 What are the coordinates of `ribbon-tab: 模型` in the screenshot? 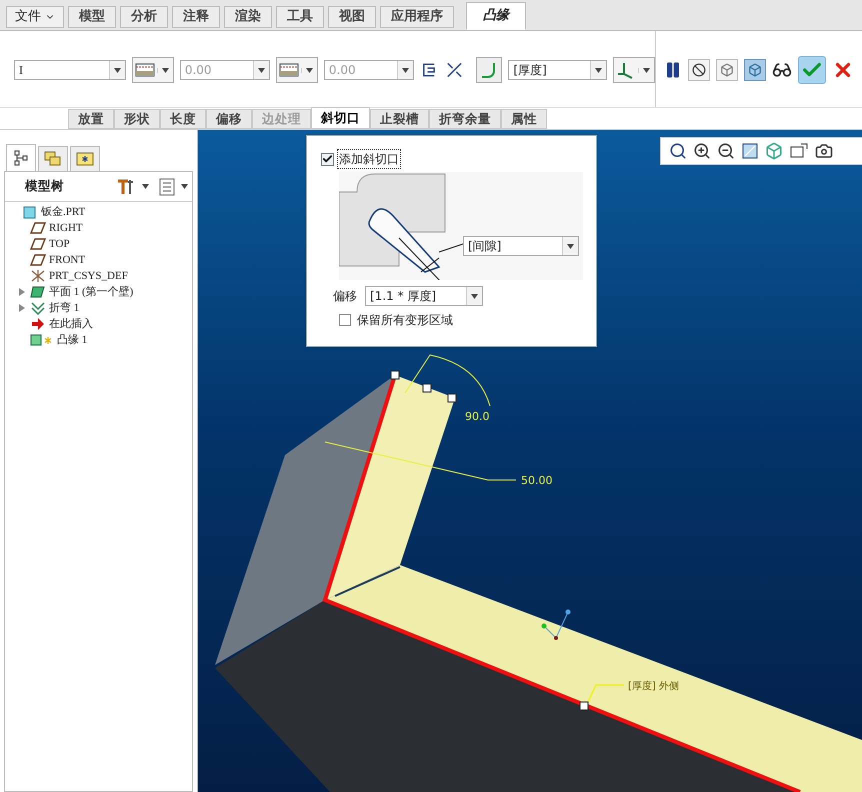 It's located at (92, 17).